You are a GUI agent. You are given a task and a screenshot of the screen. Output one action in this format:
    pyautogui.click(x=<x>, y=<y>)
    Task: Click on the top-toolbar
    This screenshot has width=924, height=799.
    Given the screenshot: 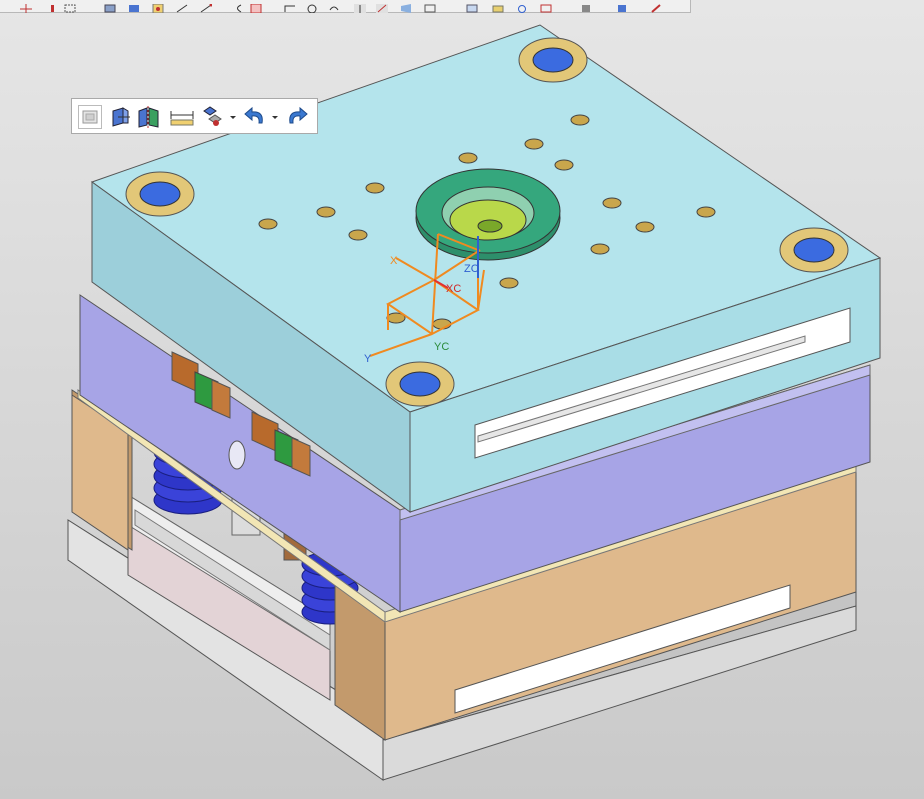 What is the action you would take?
    pyautogui.click(x=345, y=7)
    